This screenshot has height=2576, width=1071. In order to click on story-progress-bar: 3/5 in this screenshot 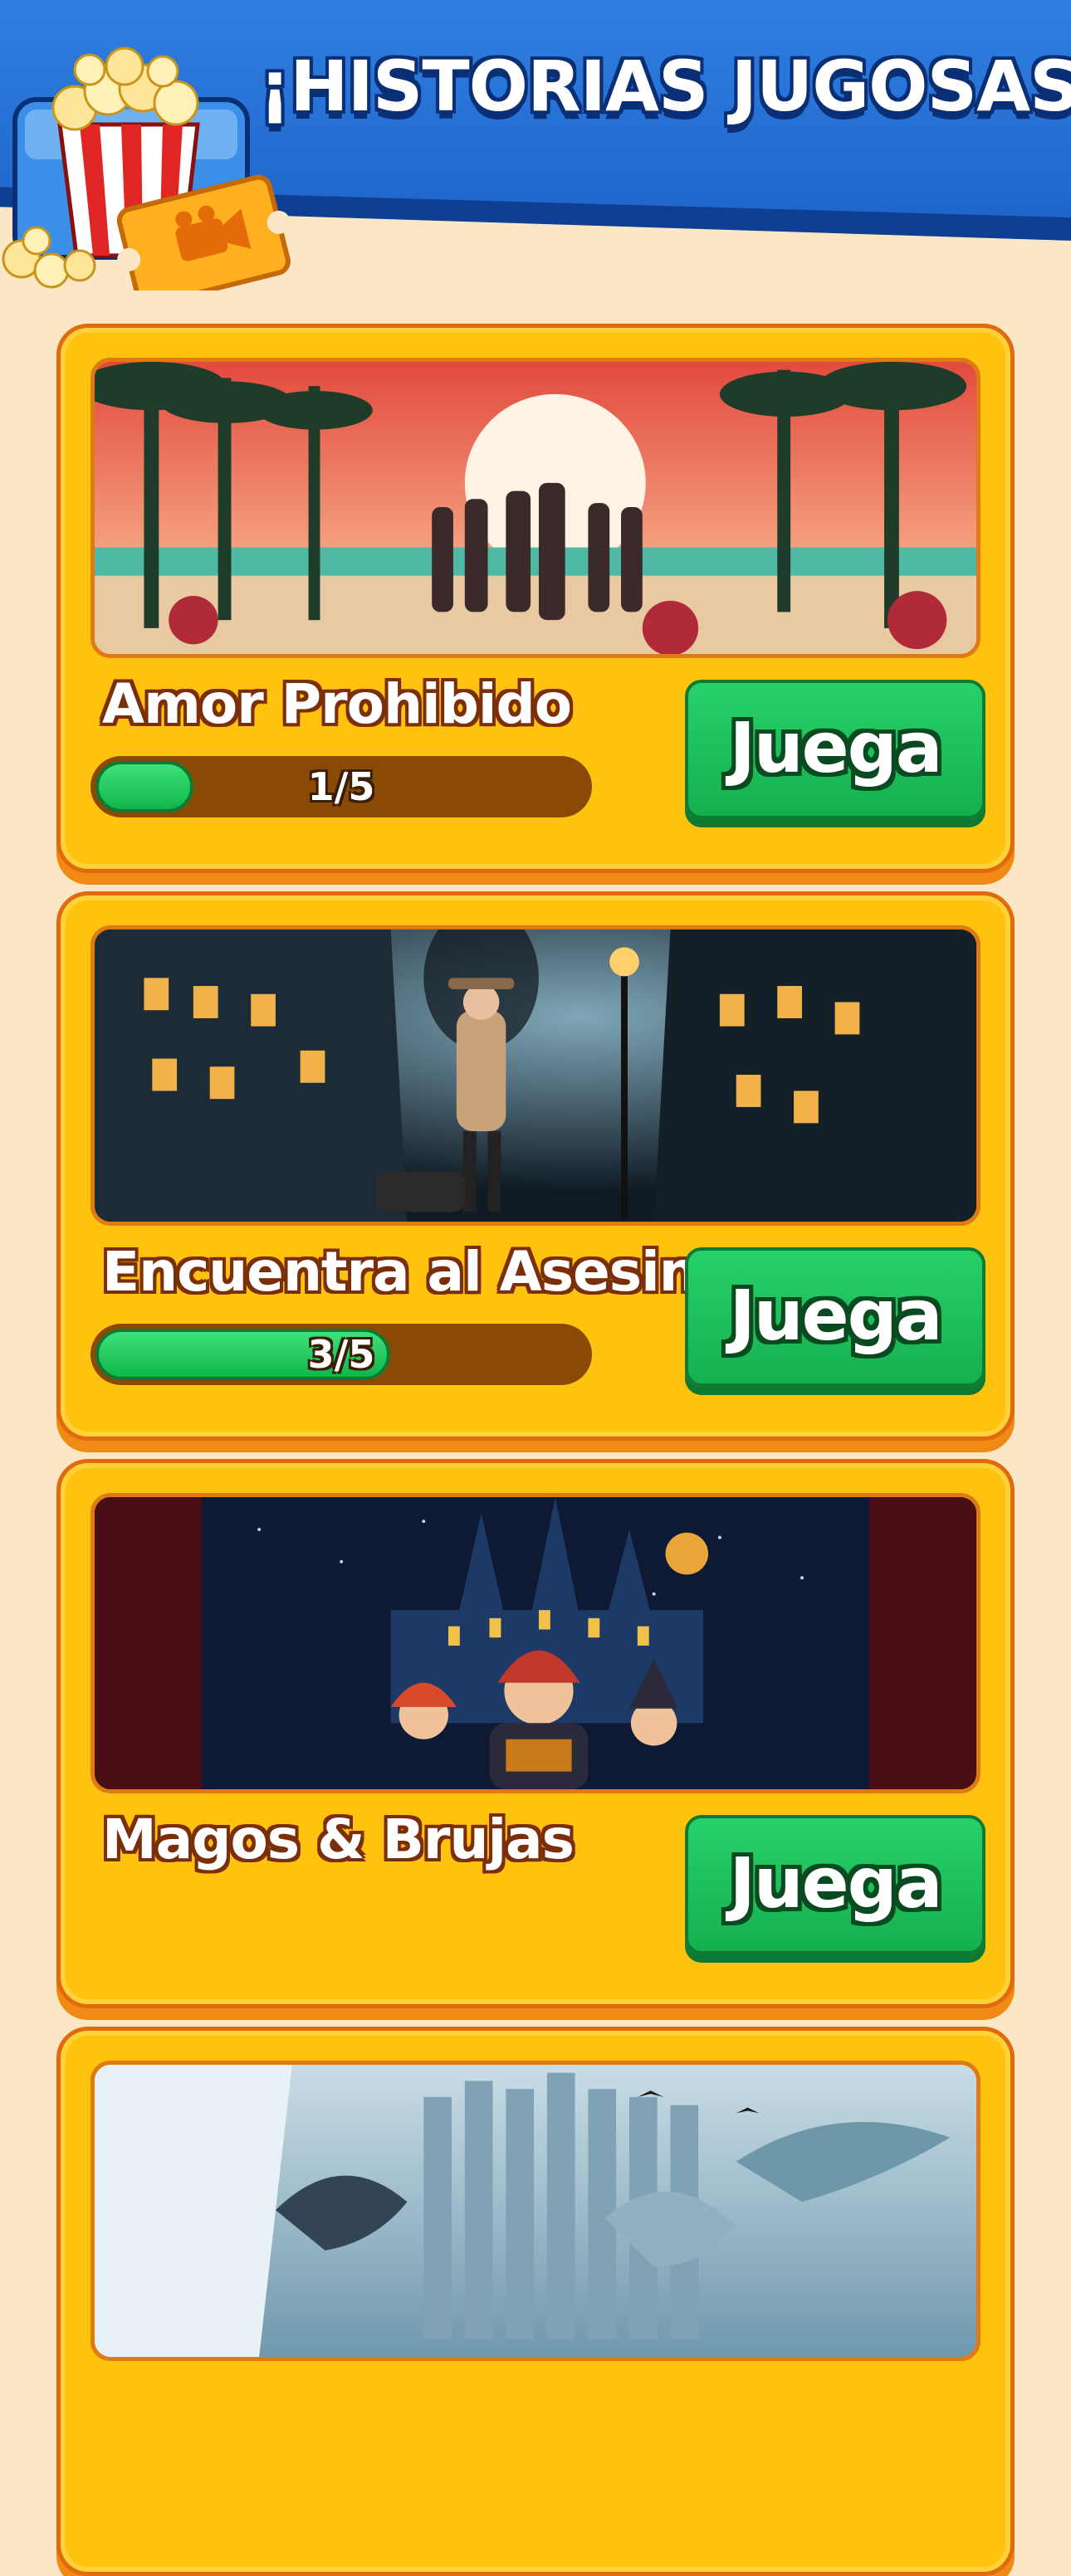, I will do `click(341, 1355)`.